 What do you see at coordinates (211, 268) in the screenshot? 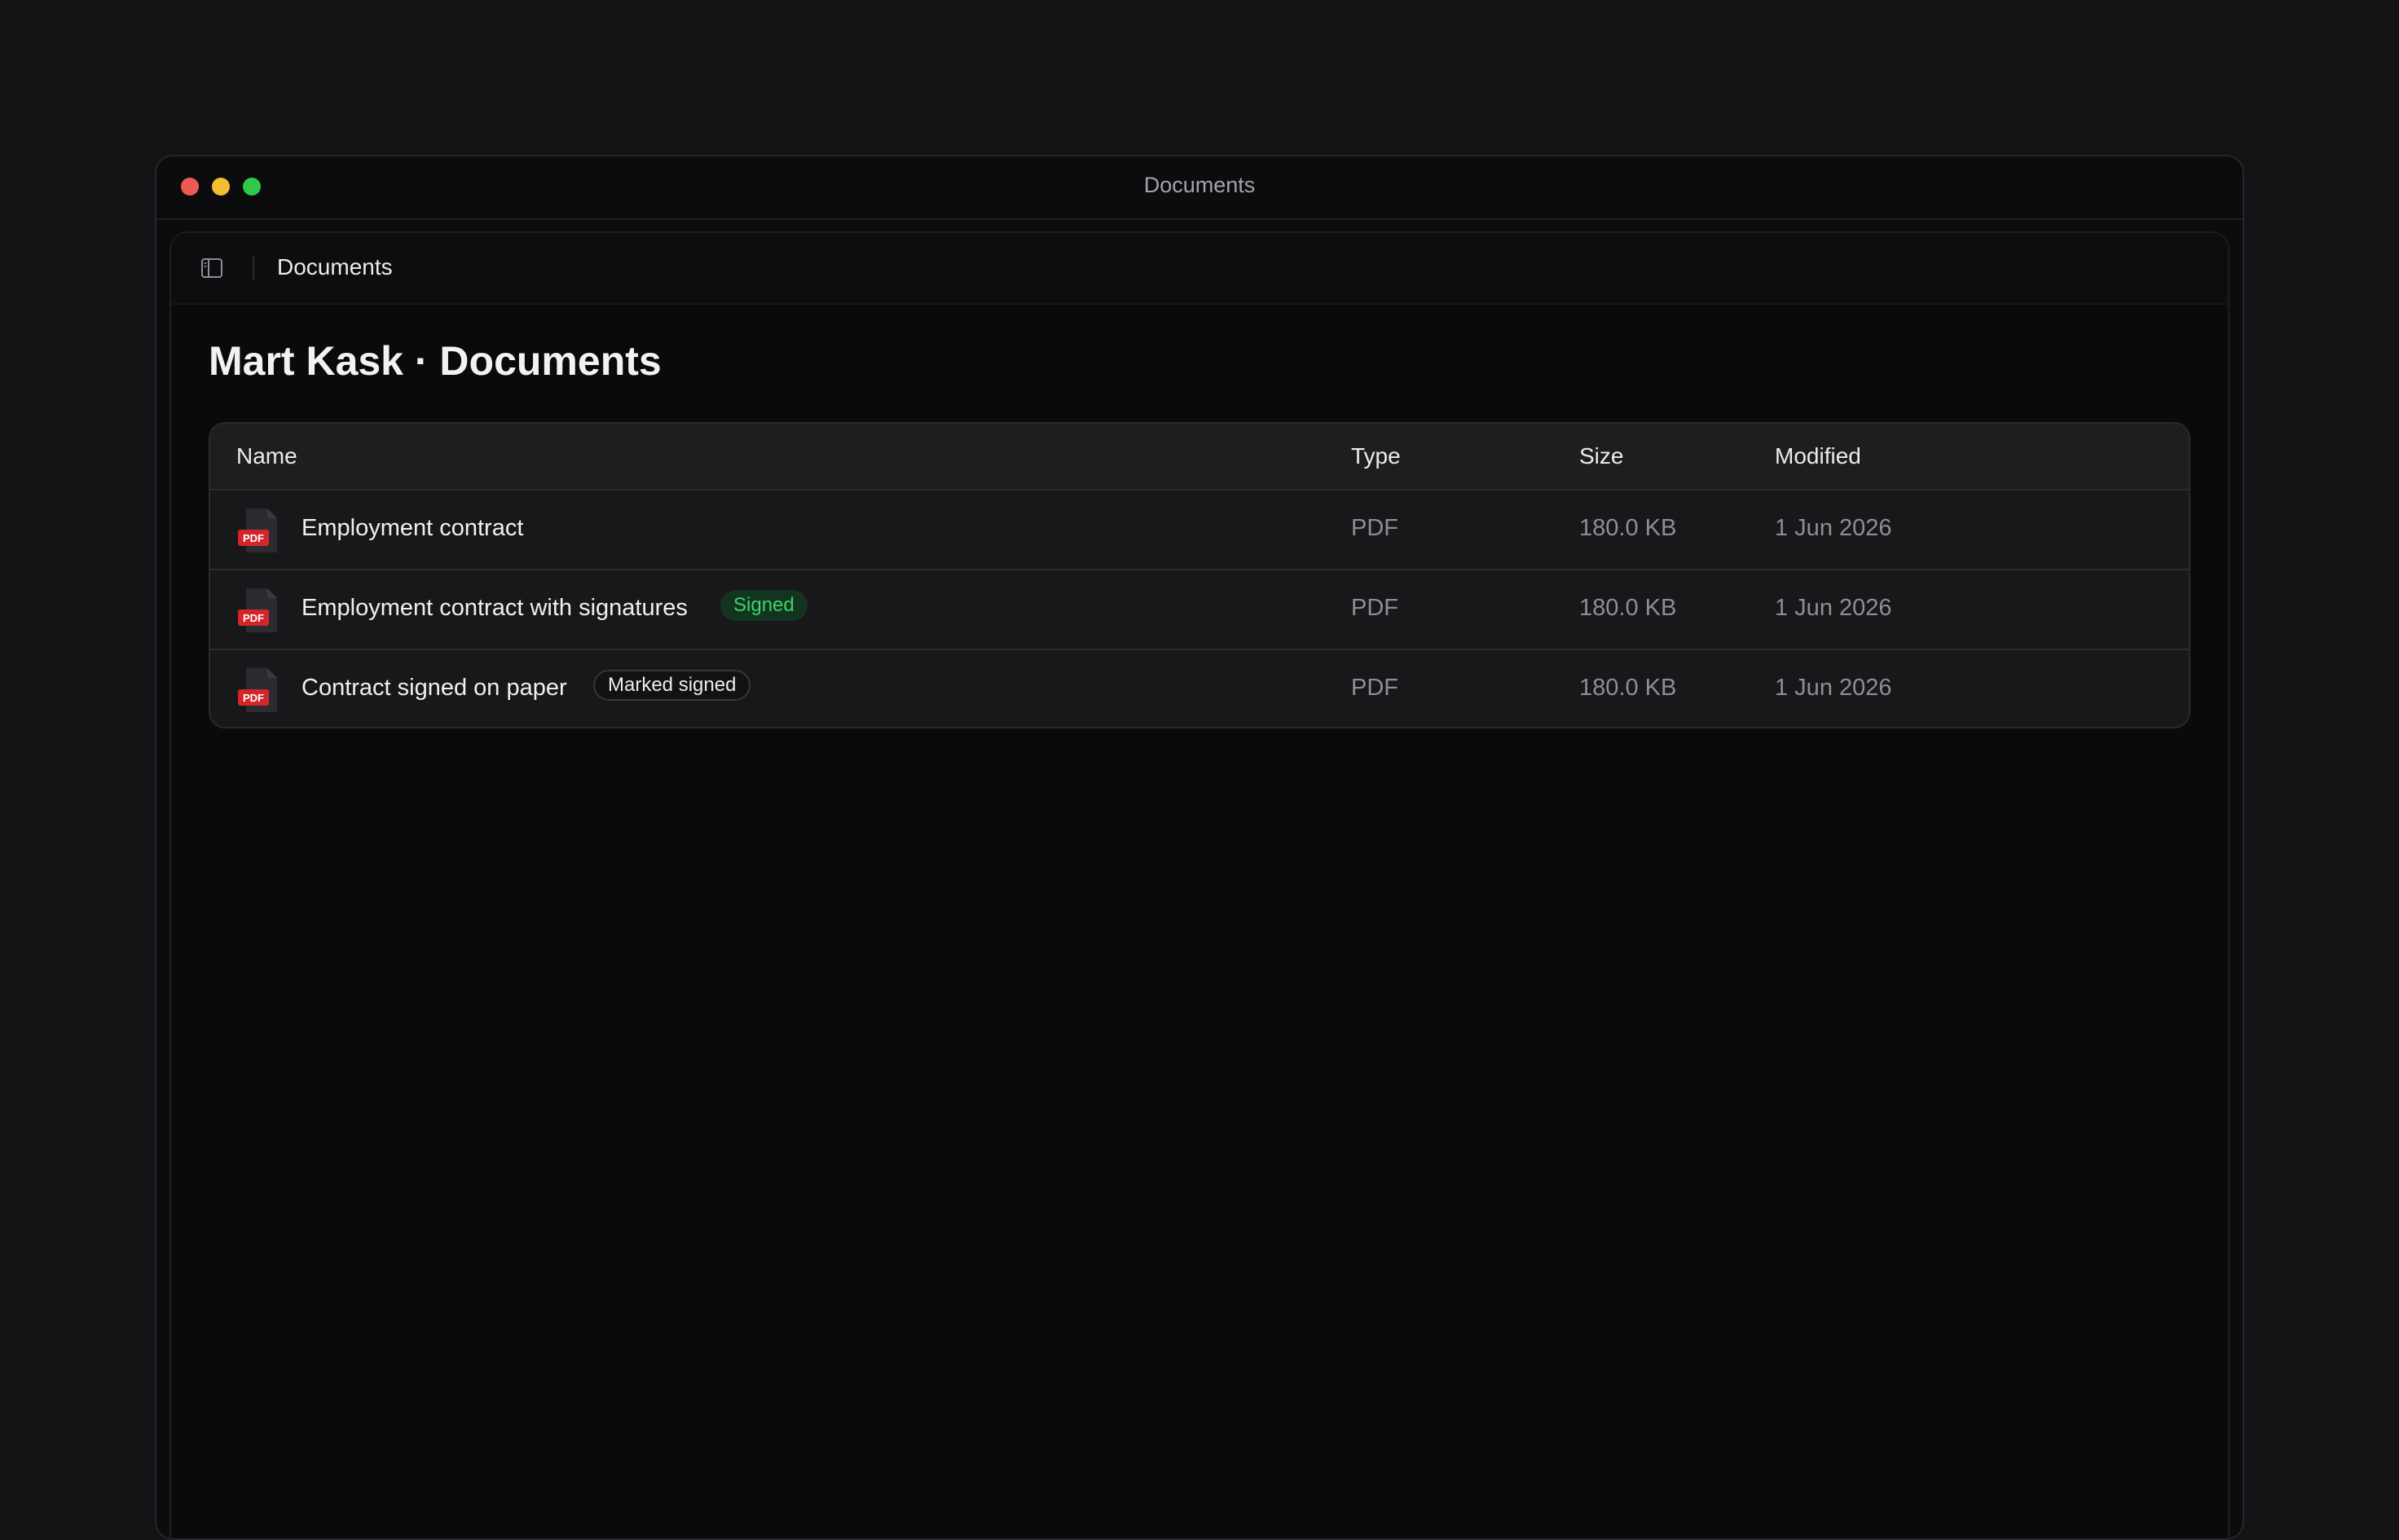
I see `sidebar-toggle-icon` at bounding box center [211, 268].